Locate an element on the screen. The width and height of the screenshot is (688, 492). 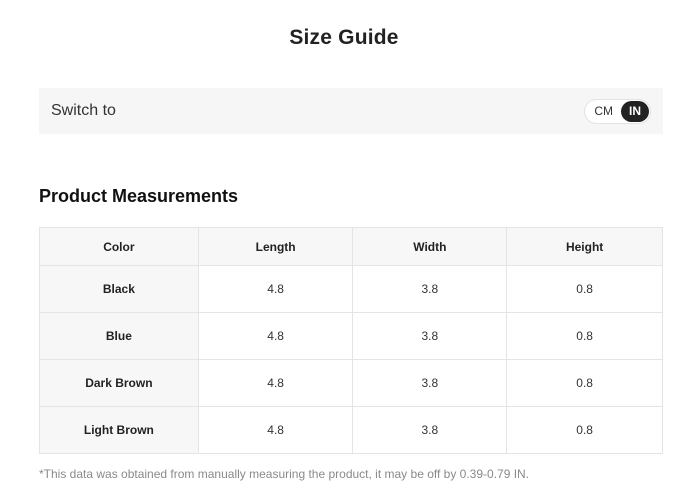
section-title: Product Measurements is located at coordinates (139, 196).